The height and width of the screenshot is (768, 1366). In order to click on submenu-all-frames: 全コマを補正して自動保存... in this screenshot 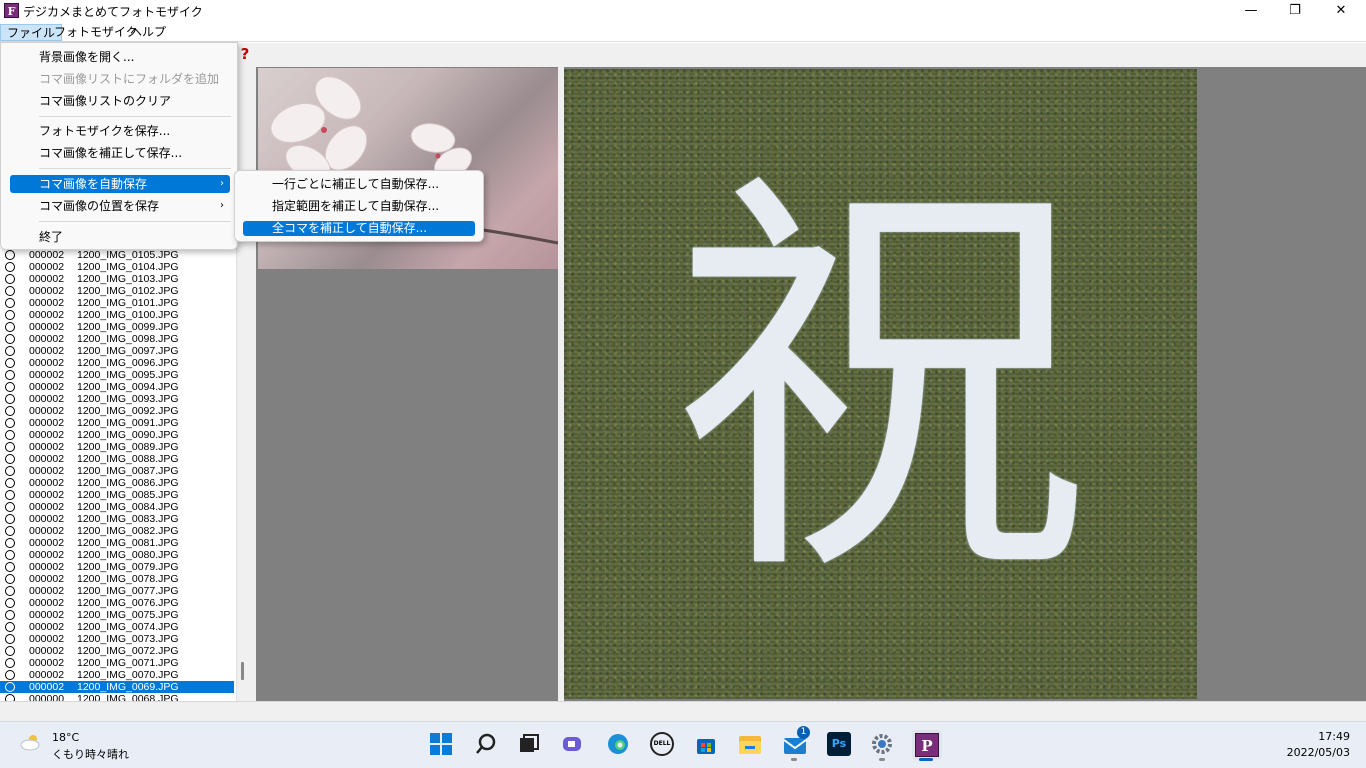, I will do `click(359, 228)`.